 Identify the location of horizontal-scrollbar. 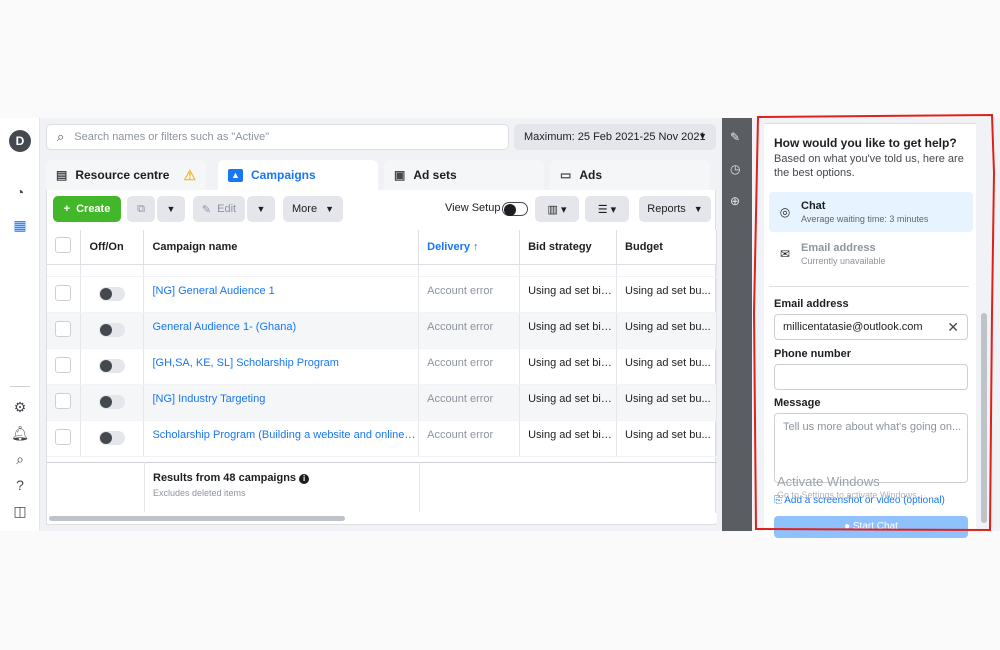
(382, 518).